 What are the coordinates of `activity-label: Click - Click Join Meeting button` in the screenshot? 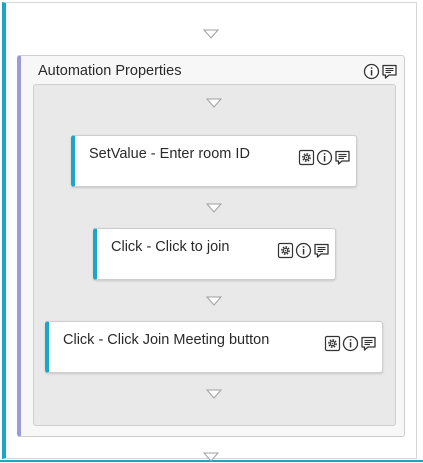 It's located at (166, 340).